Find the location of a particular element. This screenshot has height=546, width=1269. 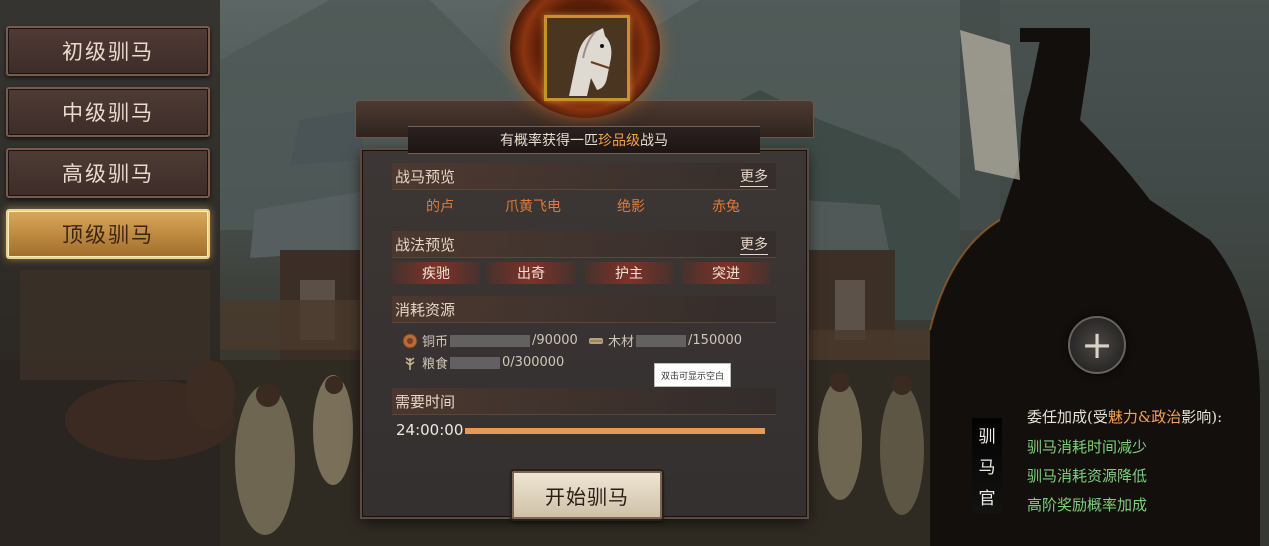

copper-coin-icon is located at coordinates (410, 340).